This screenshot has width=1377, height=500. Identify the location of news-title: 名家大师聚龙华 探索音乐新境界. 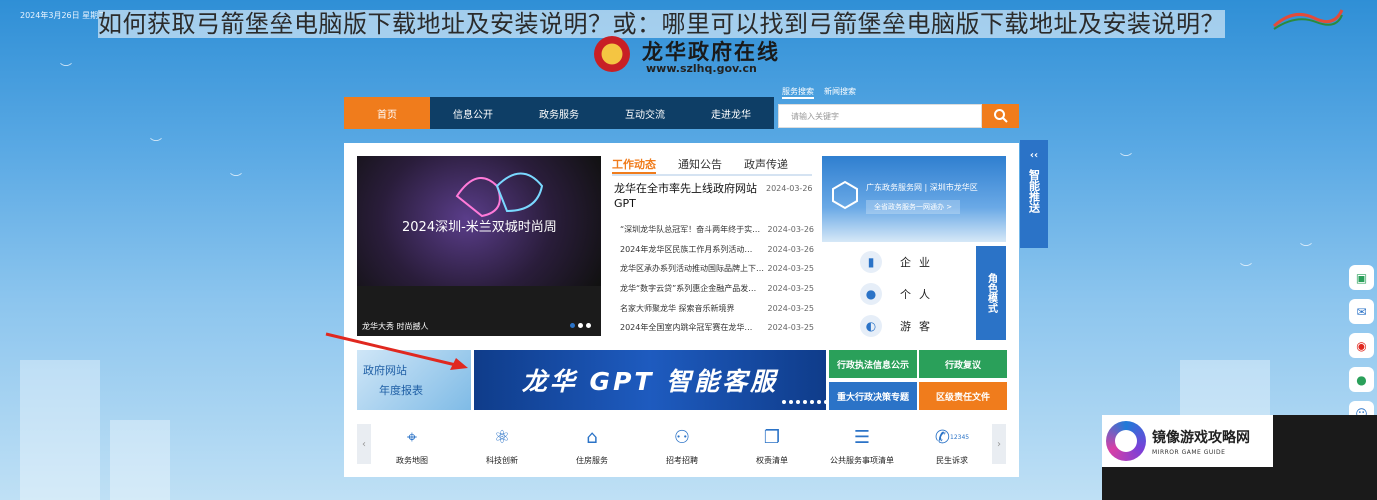
(677, 308).